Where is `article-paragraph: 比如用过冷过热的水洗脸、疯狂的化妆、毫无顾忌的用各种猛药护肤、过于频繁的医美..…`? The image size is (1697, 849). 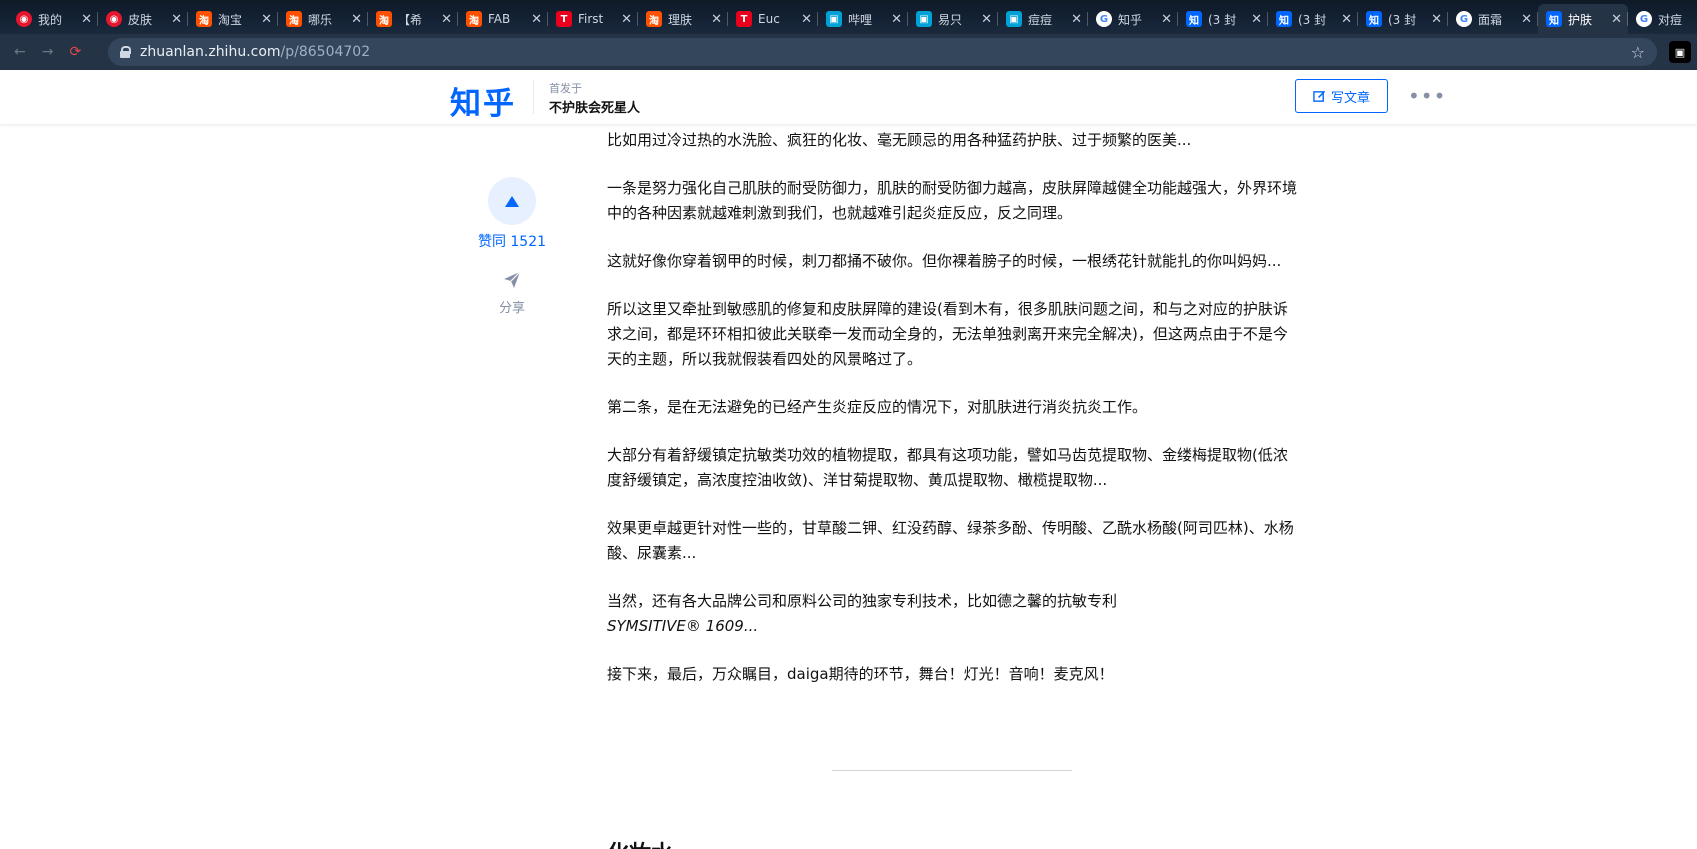
article-paragraph: 比如用过冷过热的水洗脸、疯狂的化妆、毫无顾忌的用各种猛药护肤、过于频繁的医美..… is located at coordinates (899, 140).